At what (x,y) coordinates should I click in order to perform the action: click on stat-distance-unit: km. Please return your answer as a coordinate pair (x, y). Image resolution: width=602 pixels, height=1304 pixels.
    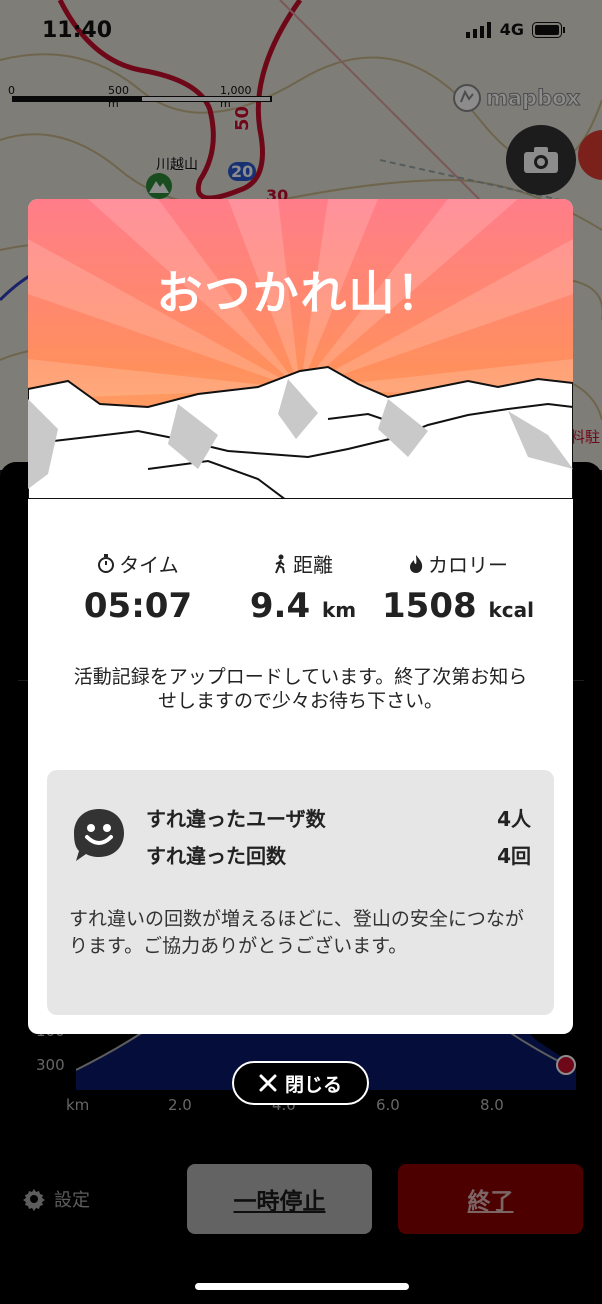
    Looking at the image, I should click on (339, 610).